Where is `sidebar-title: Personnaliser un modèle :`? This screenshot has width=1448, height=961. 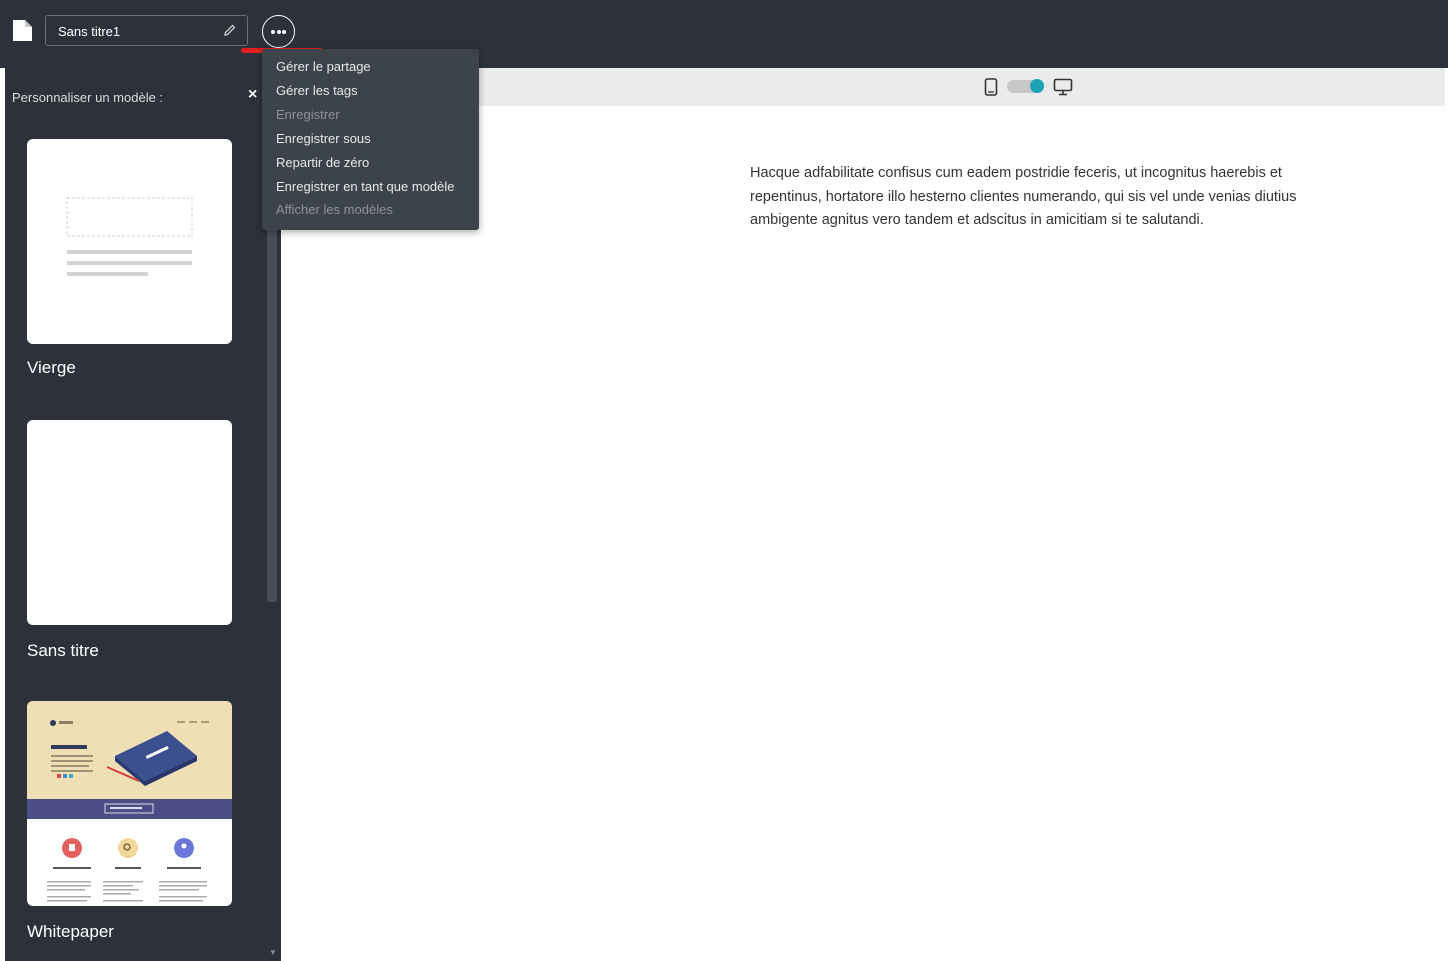 sidebar-title: Personnaliser un modèle : is located at coordinates (88, 97).